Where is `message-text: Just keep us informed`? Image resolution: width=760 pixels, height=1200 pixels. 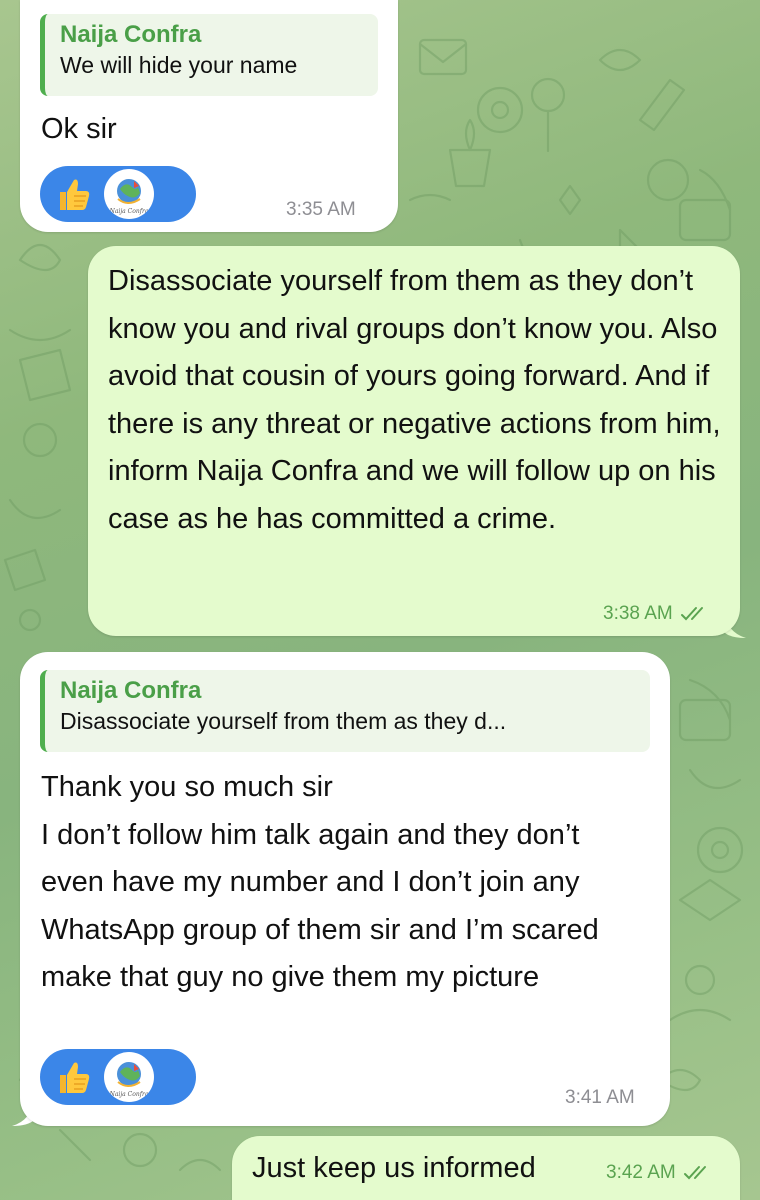 message-text: Just keep us informed is located at coordinates (394, 1168).